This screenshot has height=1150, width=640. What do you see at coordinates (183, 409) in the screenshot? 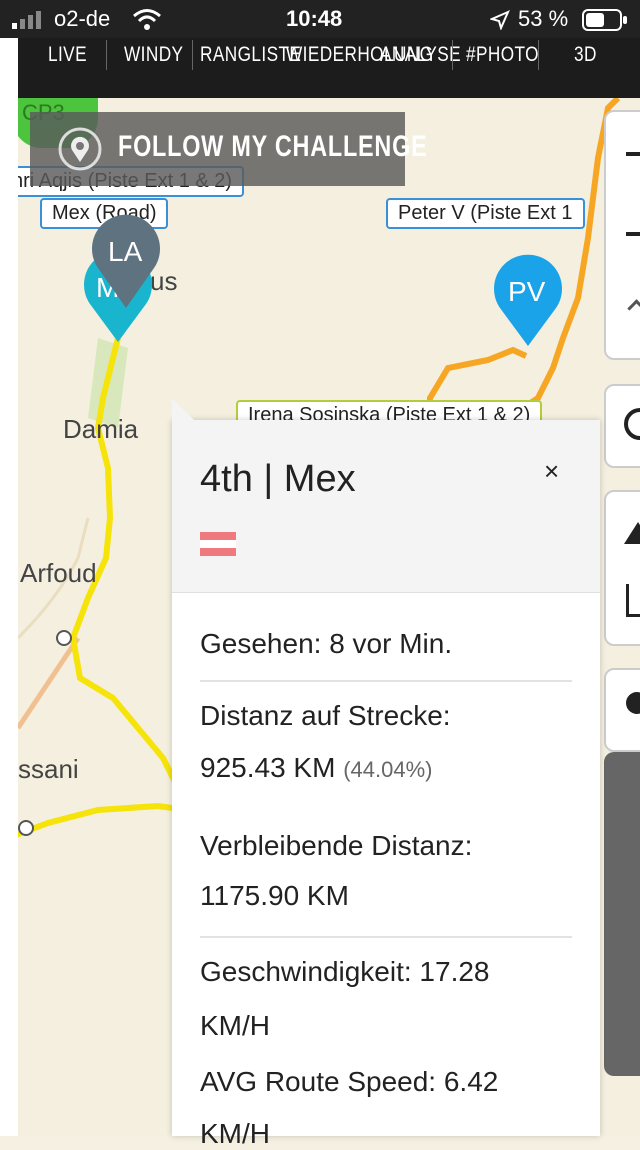
I see `popup-pointer` at bounding box center [183, 409].